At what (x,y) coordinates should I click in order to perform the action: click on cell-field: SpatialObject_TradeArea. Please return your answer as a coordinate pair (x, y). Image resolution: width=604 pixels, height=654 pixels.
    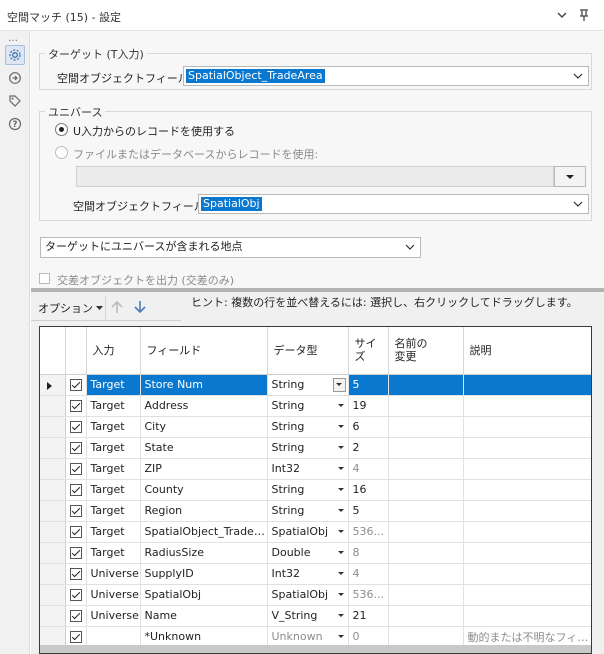
    Looking at the image, I should click on (204, 532).